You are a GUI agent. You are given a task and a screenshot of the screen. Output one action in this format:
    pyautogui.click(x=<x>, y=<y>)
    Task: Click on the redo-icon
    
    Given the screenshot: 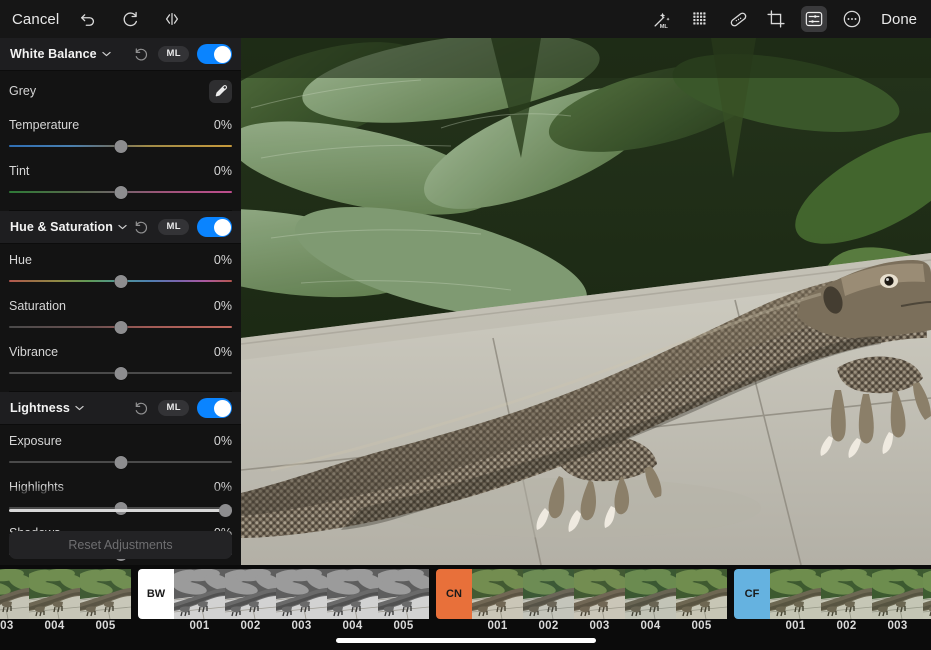 What is the action you would take?
    pyautogui.click(x=130, y=19)
    